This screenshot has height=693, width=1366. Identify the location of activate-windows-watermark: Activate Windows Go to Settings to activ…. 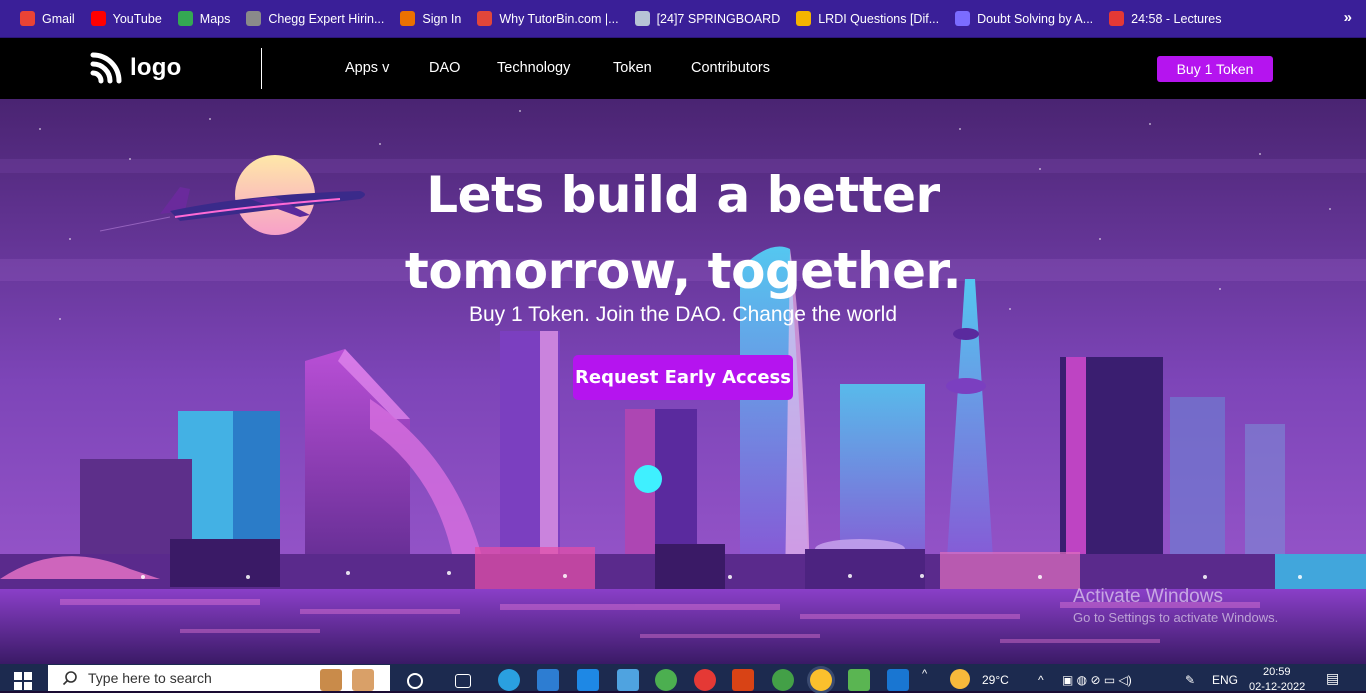
(1175, 605).